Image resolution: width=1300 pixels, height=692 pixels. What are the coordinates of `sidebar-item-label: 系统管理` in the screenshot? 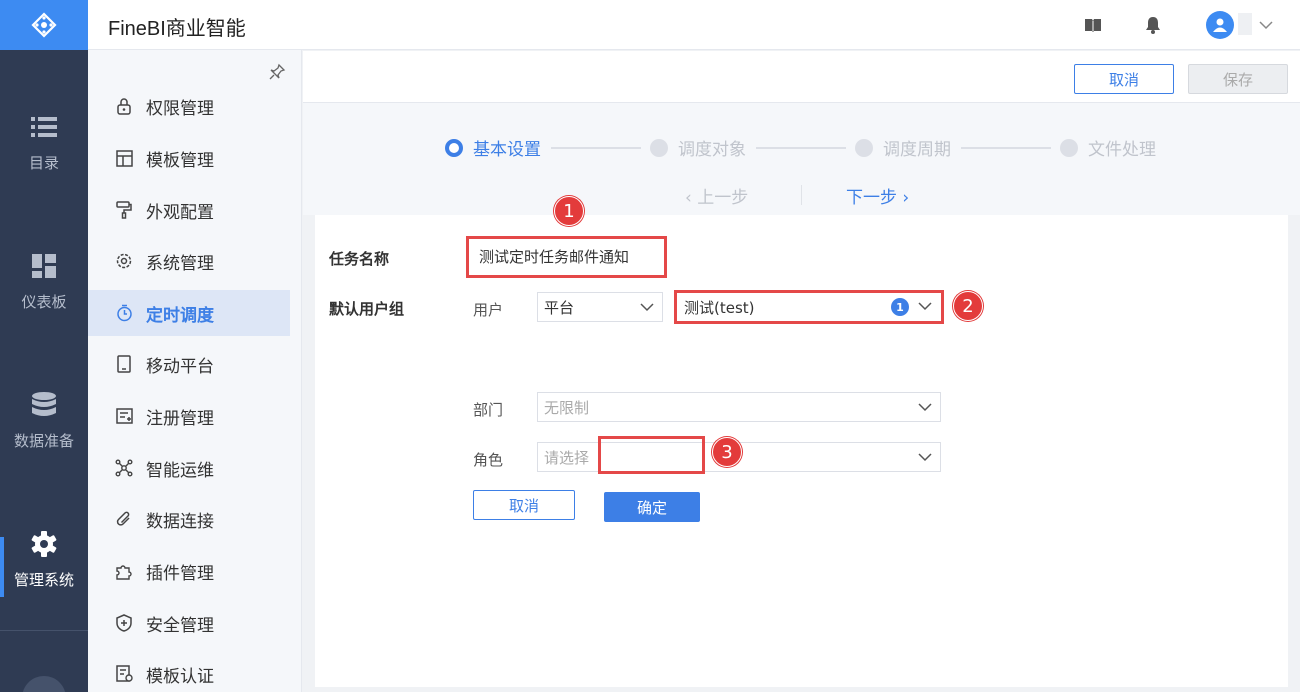 It's located at (180, 263).